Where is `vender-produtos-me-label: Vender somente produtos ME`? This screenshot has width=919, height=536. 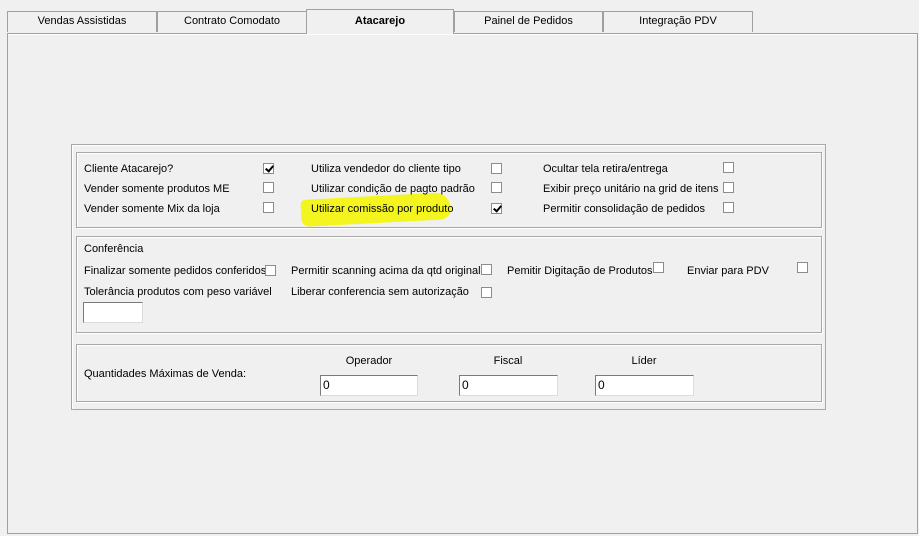 vender-produtos-me-label: Vender somente produtos ME is located at coordinates (157, 189).